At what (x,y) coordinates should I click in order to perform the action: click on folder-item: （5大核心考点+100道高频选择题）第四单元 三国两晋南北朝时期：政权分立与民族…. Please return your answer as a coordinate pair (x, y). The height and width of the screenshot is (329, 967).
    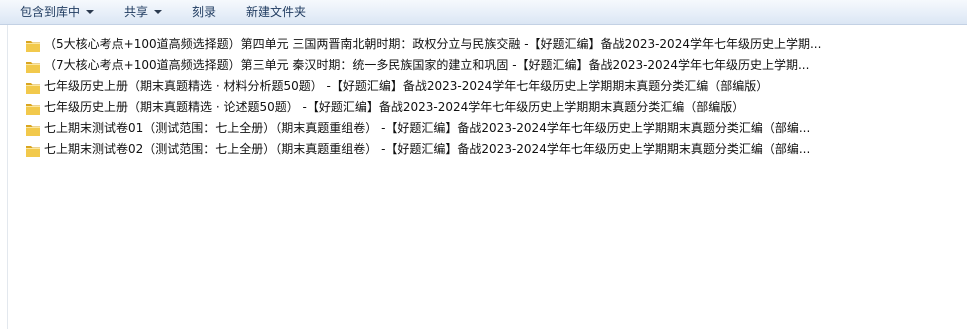
    Looking at the image, I should click on (490, 44).